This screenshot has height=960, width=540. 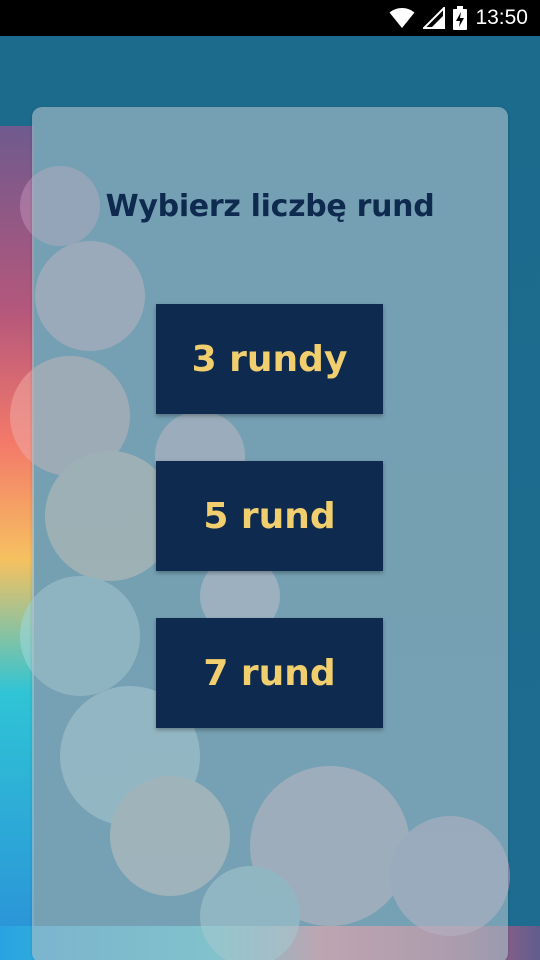 I want to click on wifi-icon, so click(x=402, y=18).